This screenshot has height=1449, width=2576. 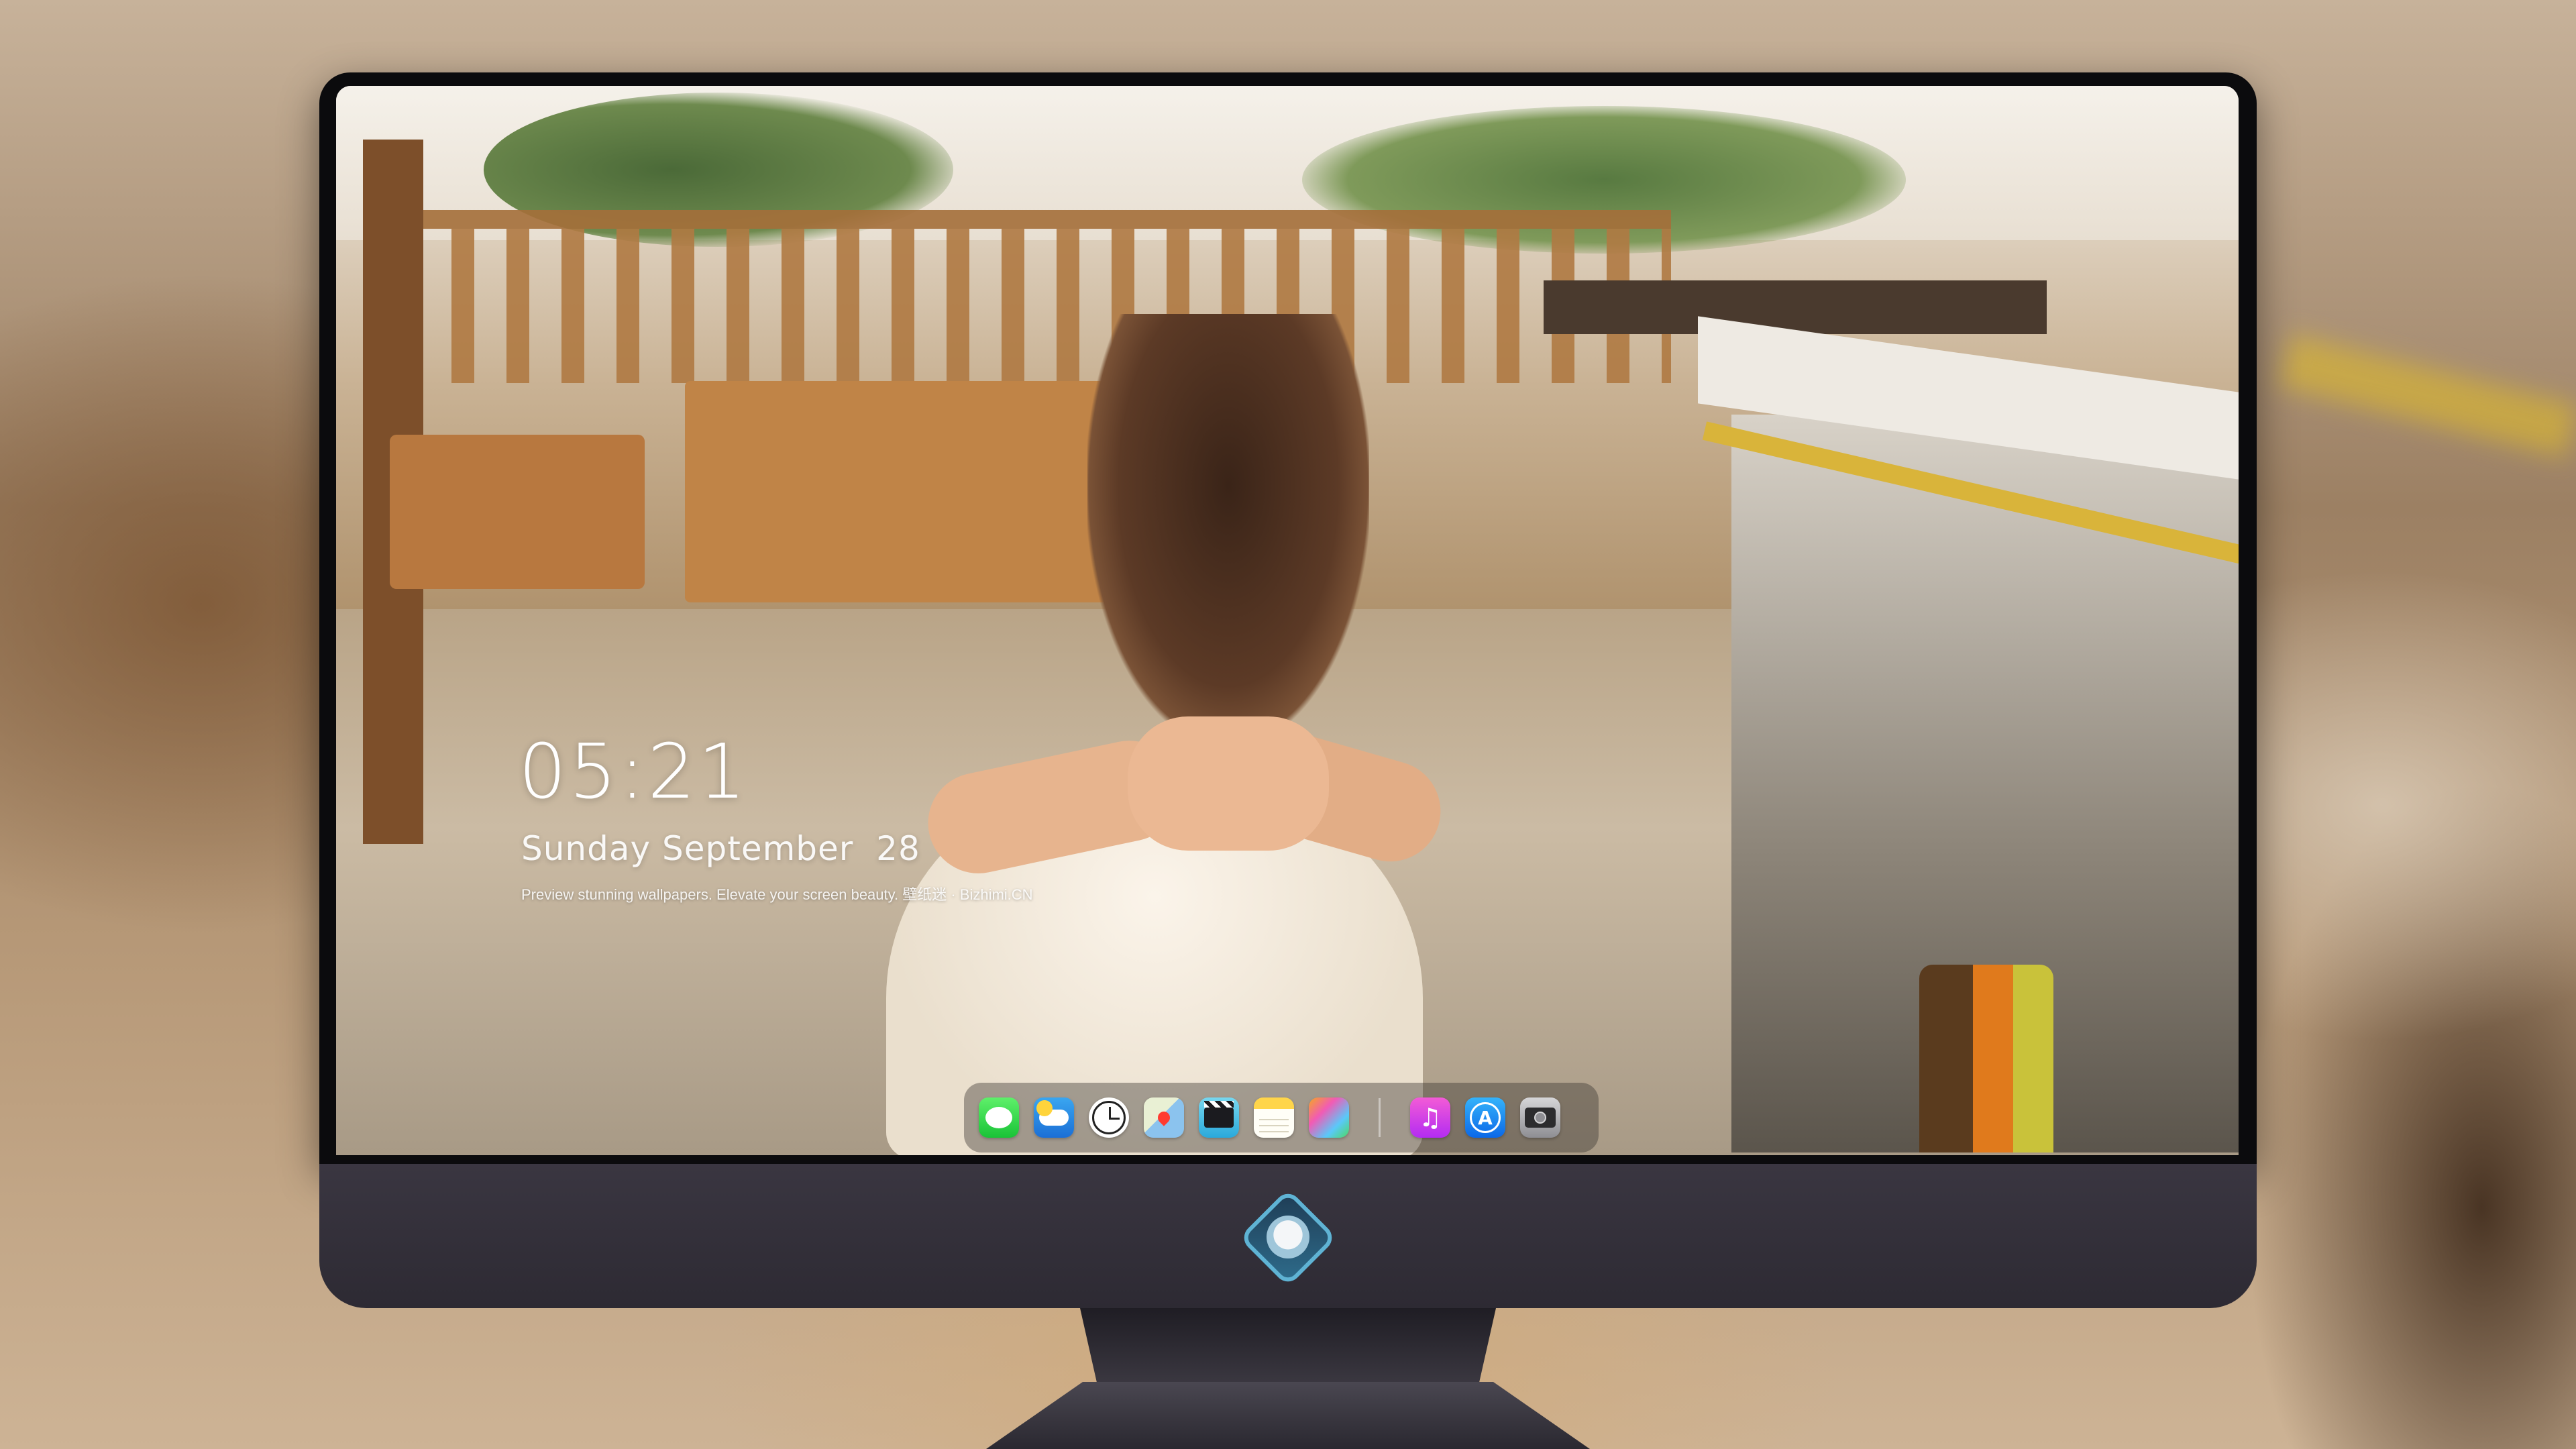 What do you see at coordinates (1228, 528) in the screenshot?
I see `wallpaper-child-hair` at bounding box center [1228, 528].